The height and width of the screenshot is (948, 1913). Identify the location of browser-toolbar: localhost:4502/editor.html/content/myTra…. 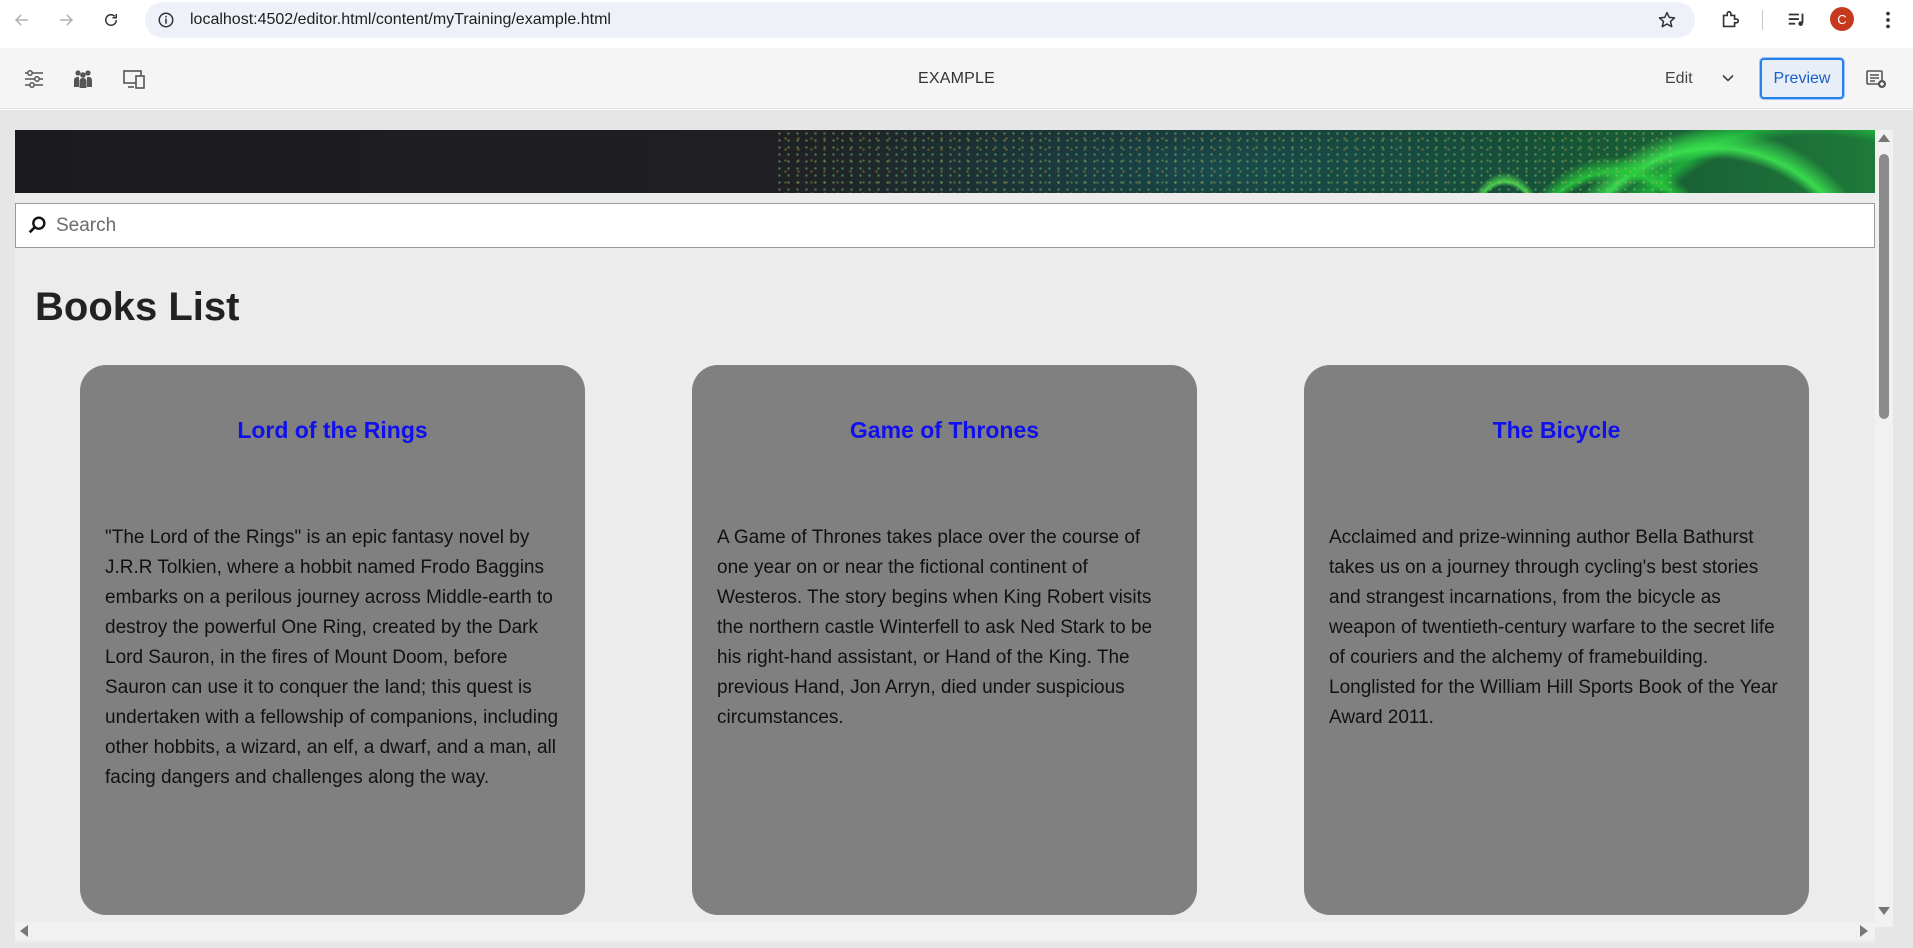
(956, 20).